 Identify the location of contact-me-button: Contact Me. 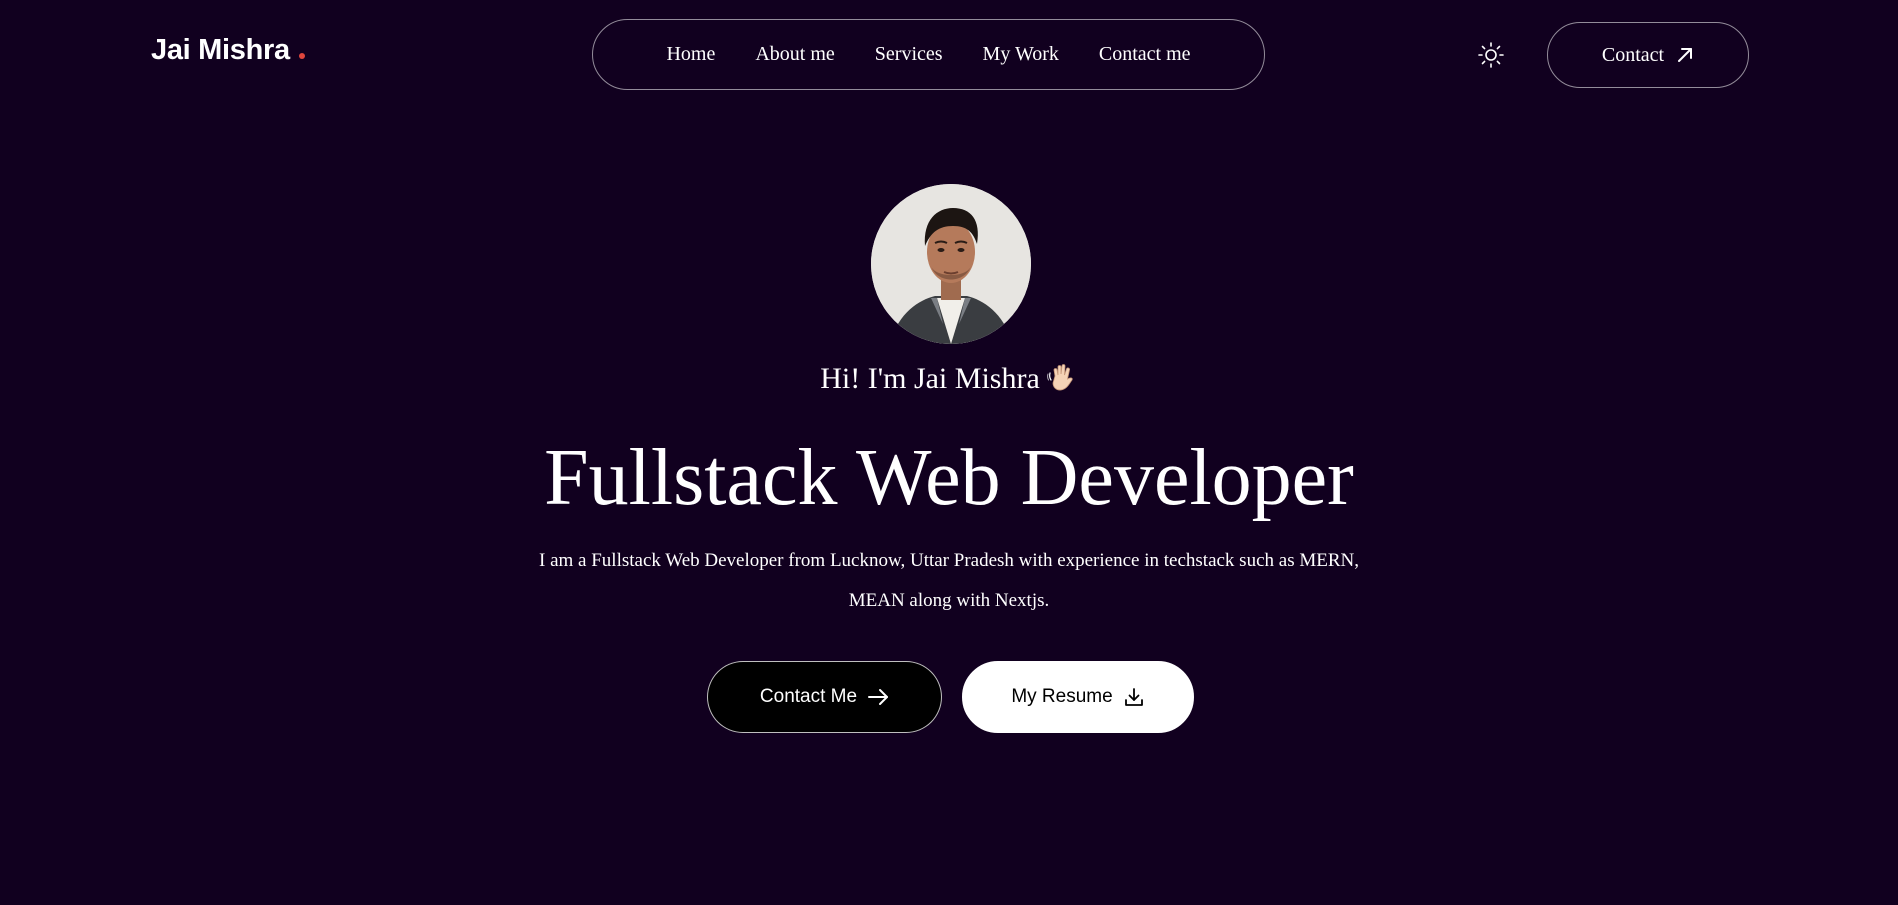
(824, 697).